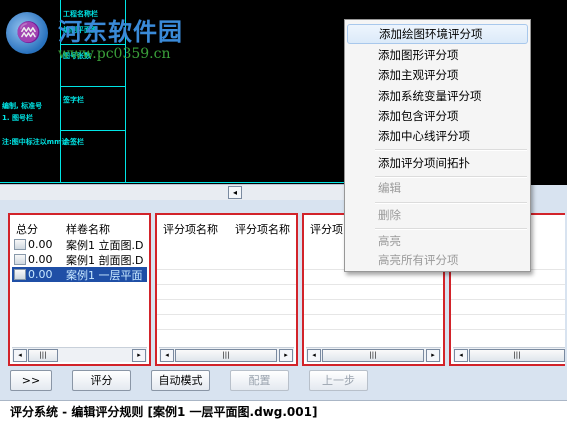  What do you see at coordinates (17, 118) in the screenshot?
I see `cad-note: 1. 图号栏` at bounding box center [17, 118].